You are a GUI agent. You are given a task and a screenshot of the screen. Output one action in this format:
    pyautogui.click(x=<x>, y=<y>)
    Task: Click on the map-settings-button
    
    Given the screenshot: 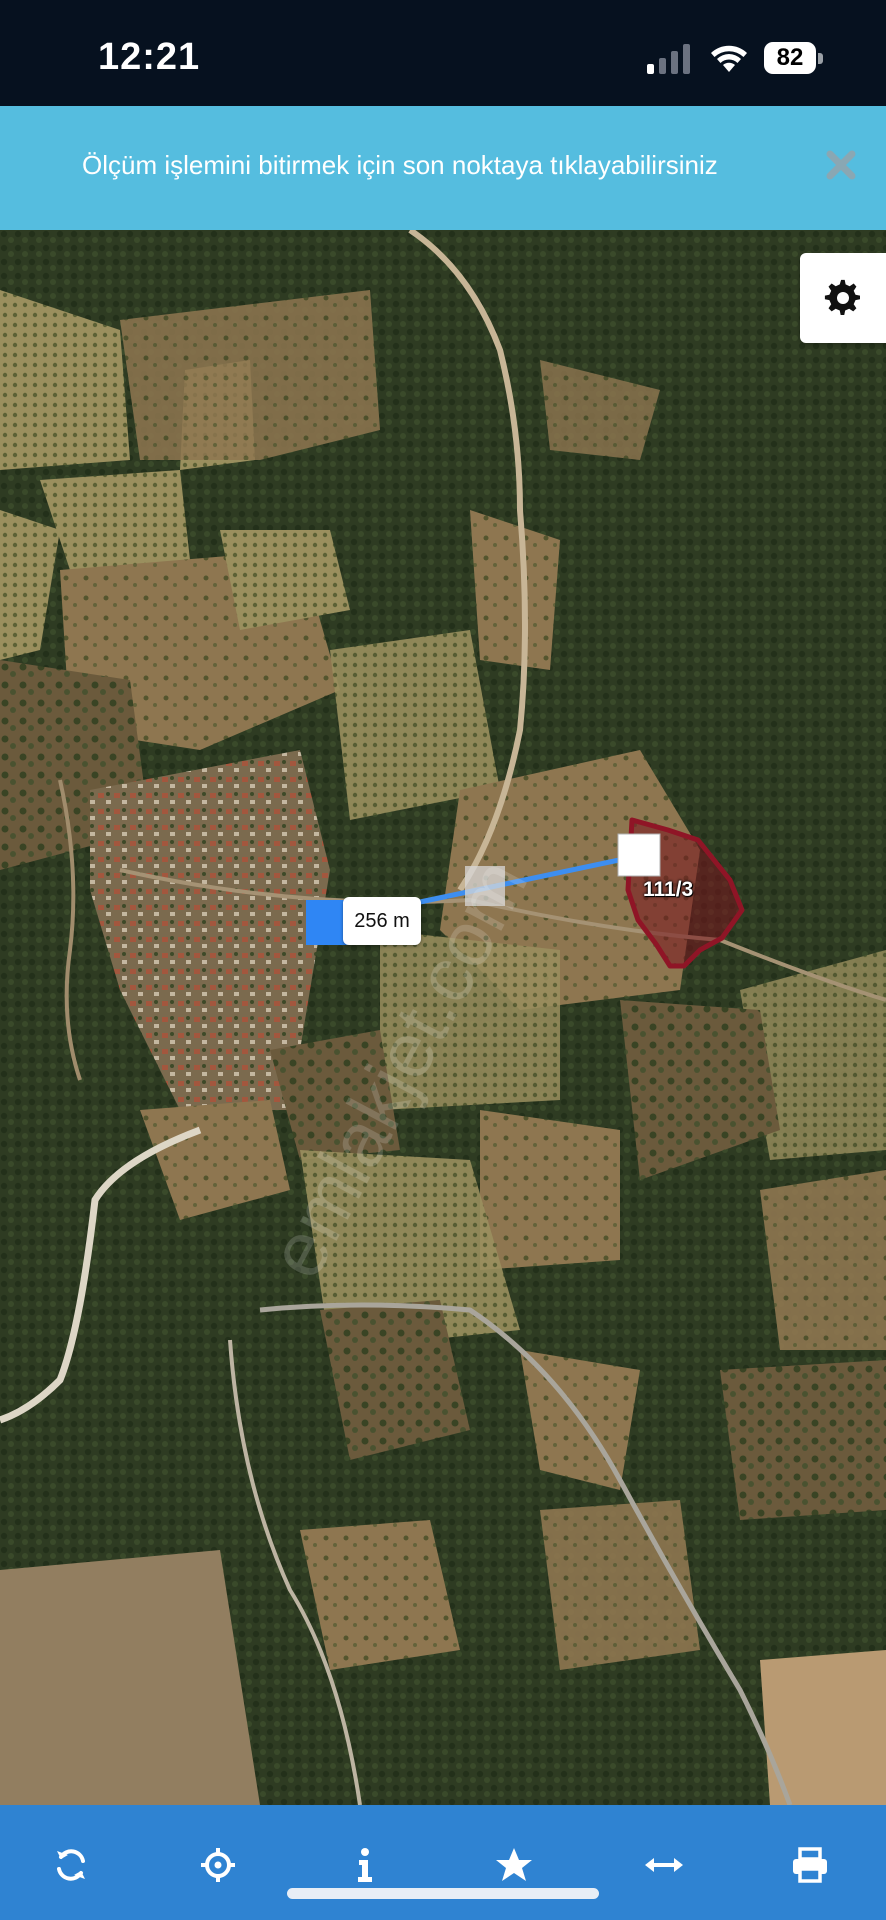 What is the action you would take?
    pyautogui.click(x=843, y=298)
    